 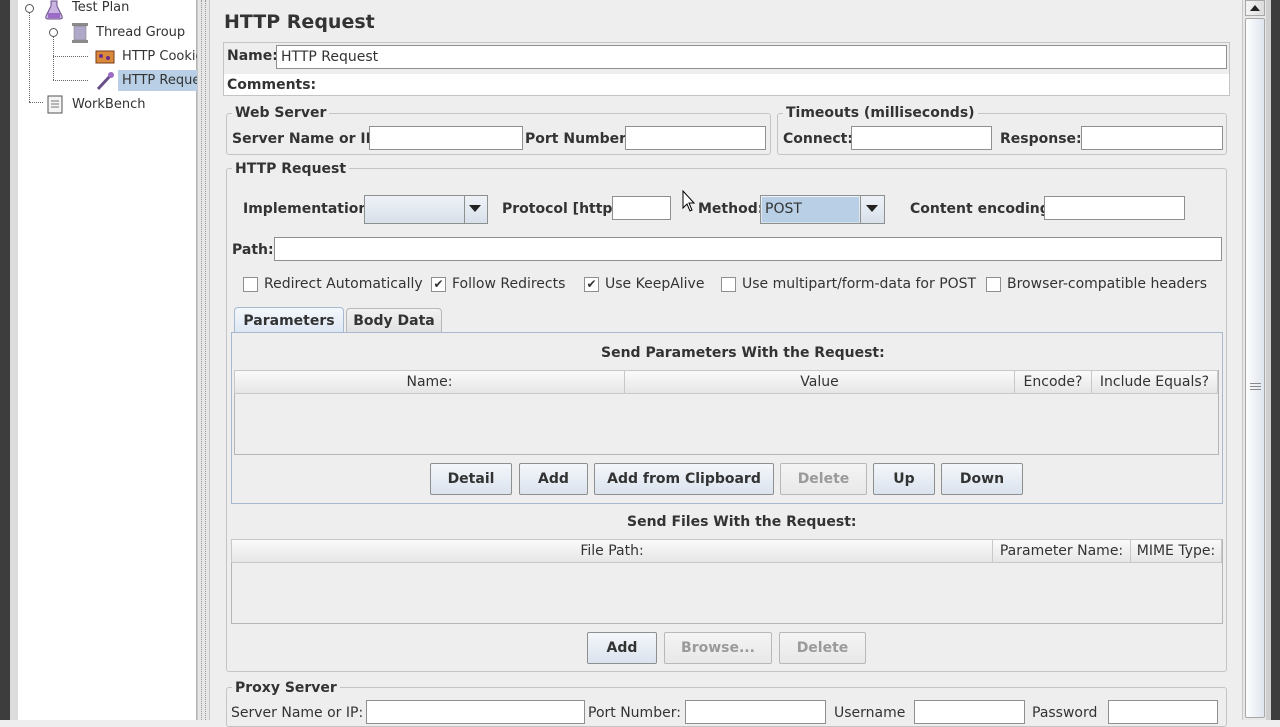 I want to click on tree-item-label: HTTP Cookie, so click(x=163, y=56).